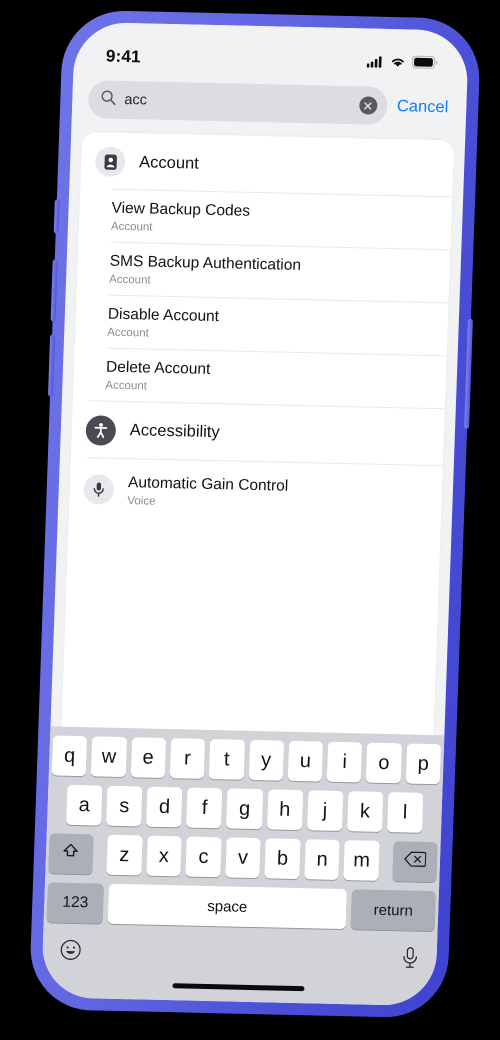 The image size is (500, 1040). I want to click on key-s: s, so click(124, 806).